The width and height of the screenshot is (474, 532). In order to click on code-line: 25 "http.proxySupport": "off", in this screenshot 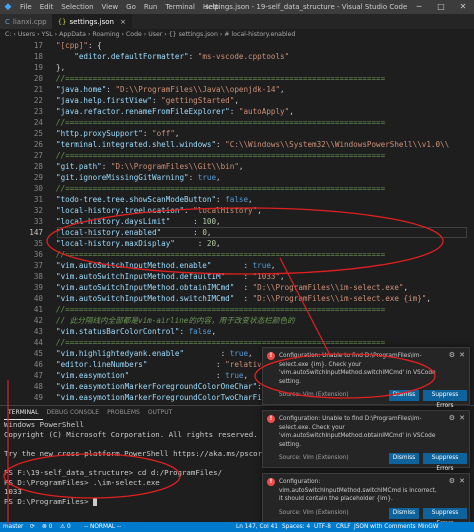, I will do `click(237, 133)`.